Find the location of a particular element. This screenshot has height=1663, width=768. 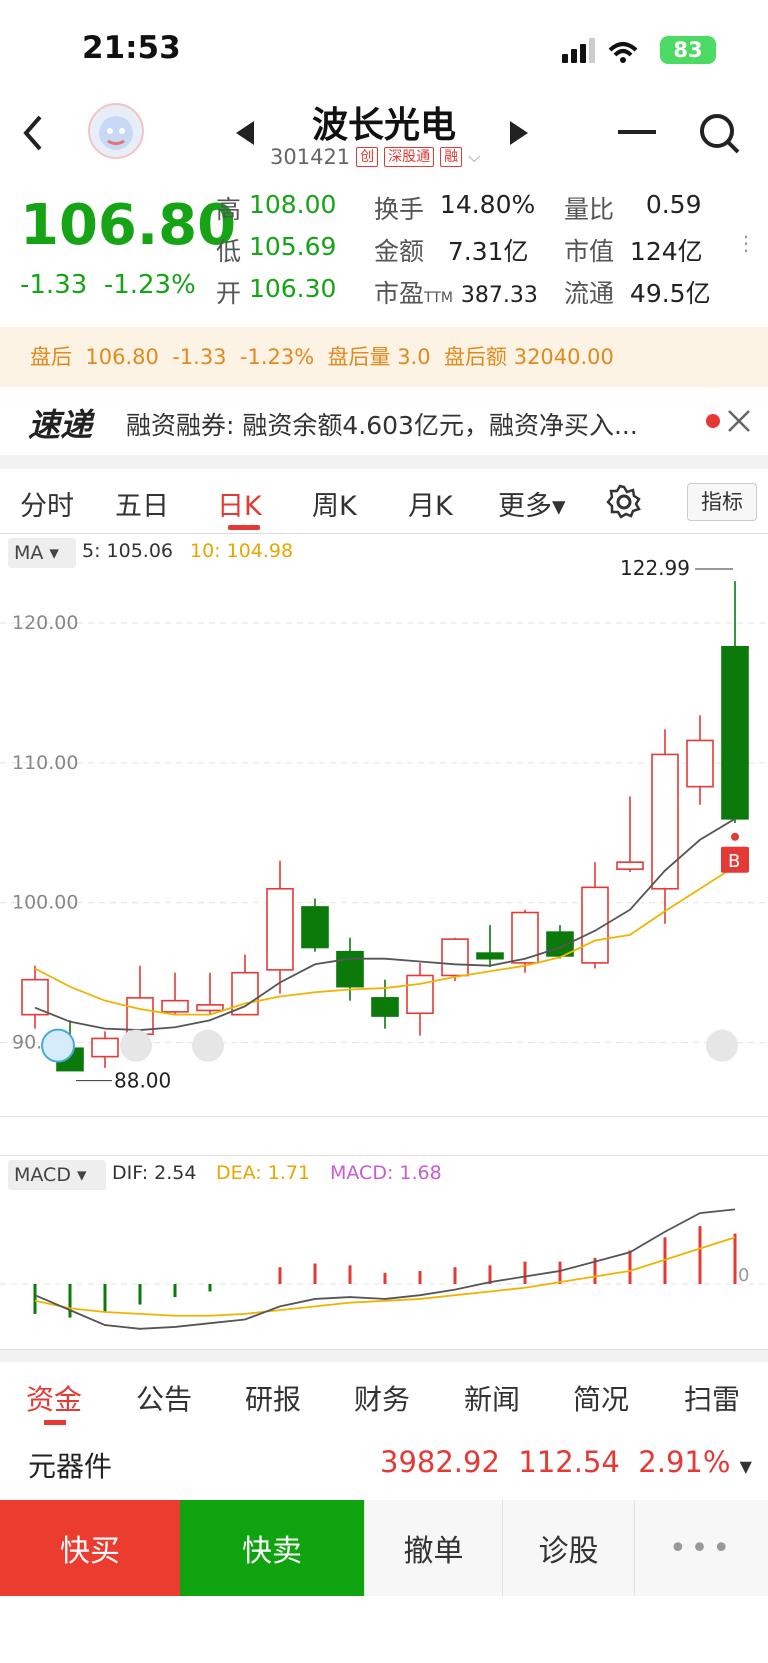

high-value: 108.00 is located at coordinates (292, 204).